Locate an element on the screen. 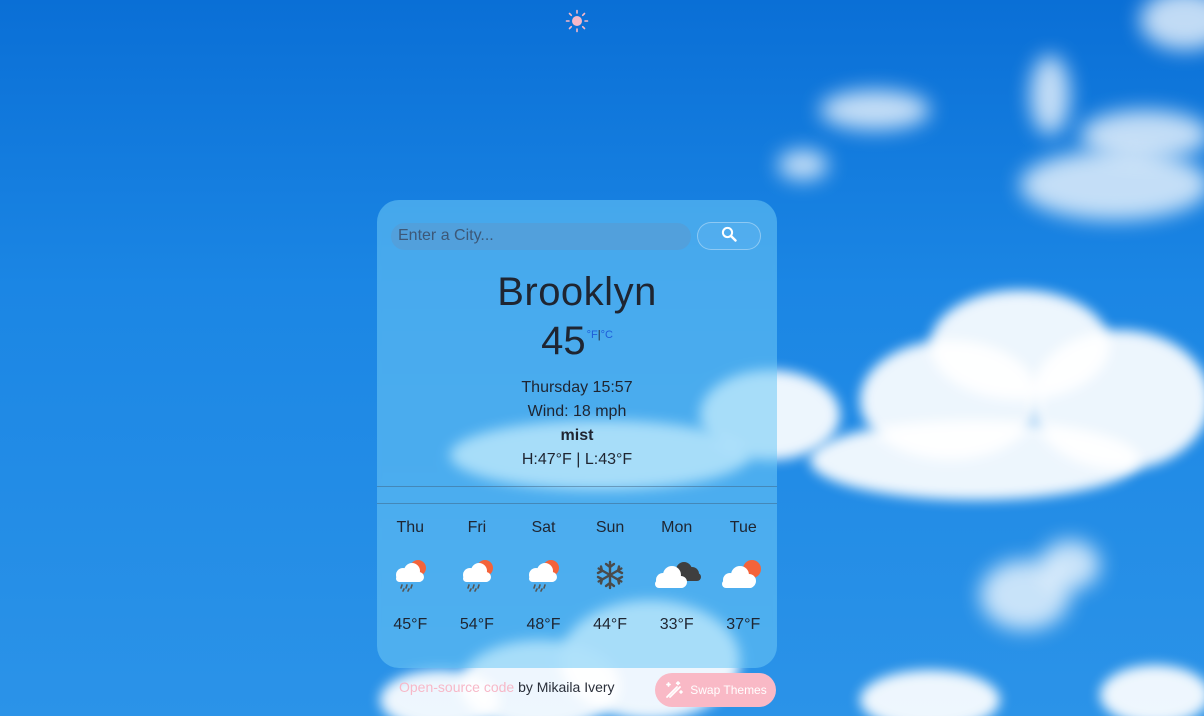 This screenshot has height=716, width=1204. forecast-day: Mon 33°F is located at coordinates (676, 576).